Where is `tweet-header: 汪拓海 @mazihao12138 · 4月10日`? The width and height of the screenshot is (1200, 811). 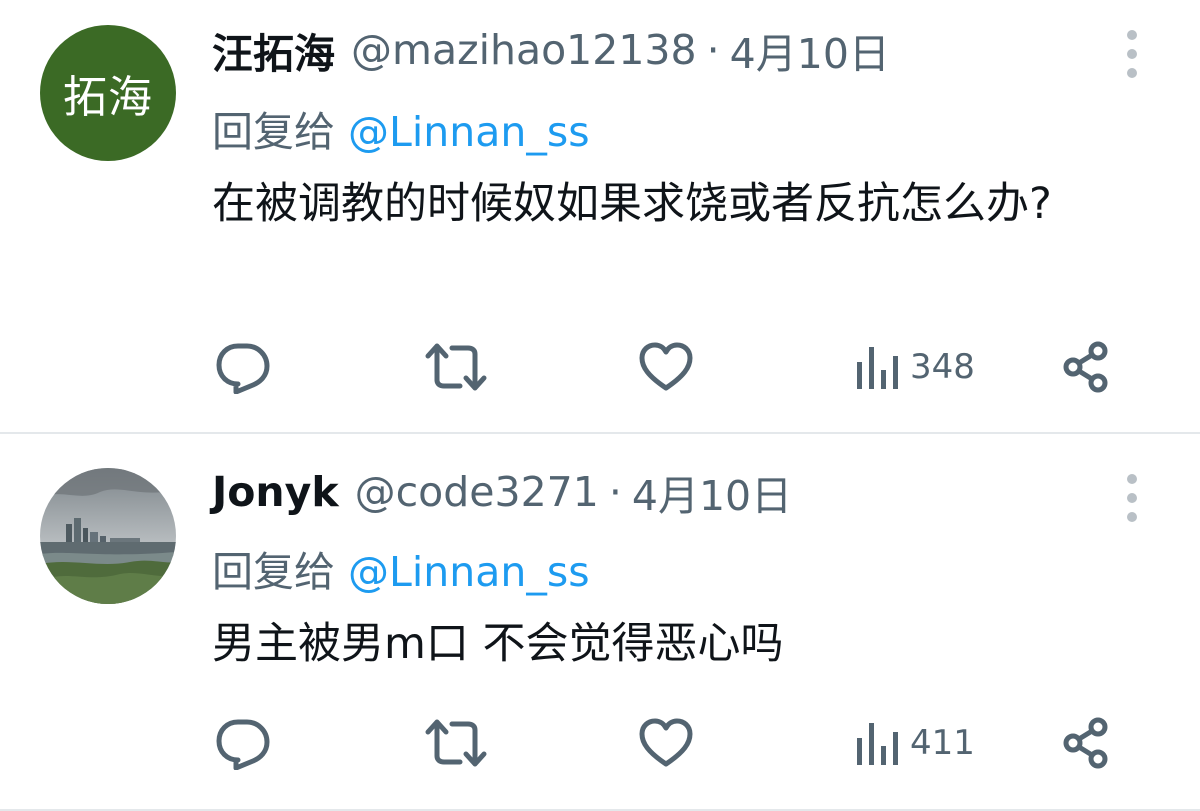
tweet-header: 汪拓海 @mazihao12138 · 4月10日 is located at coordinates (551, 50).